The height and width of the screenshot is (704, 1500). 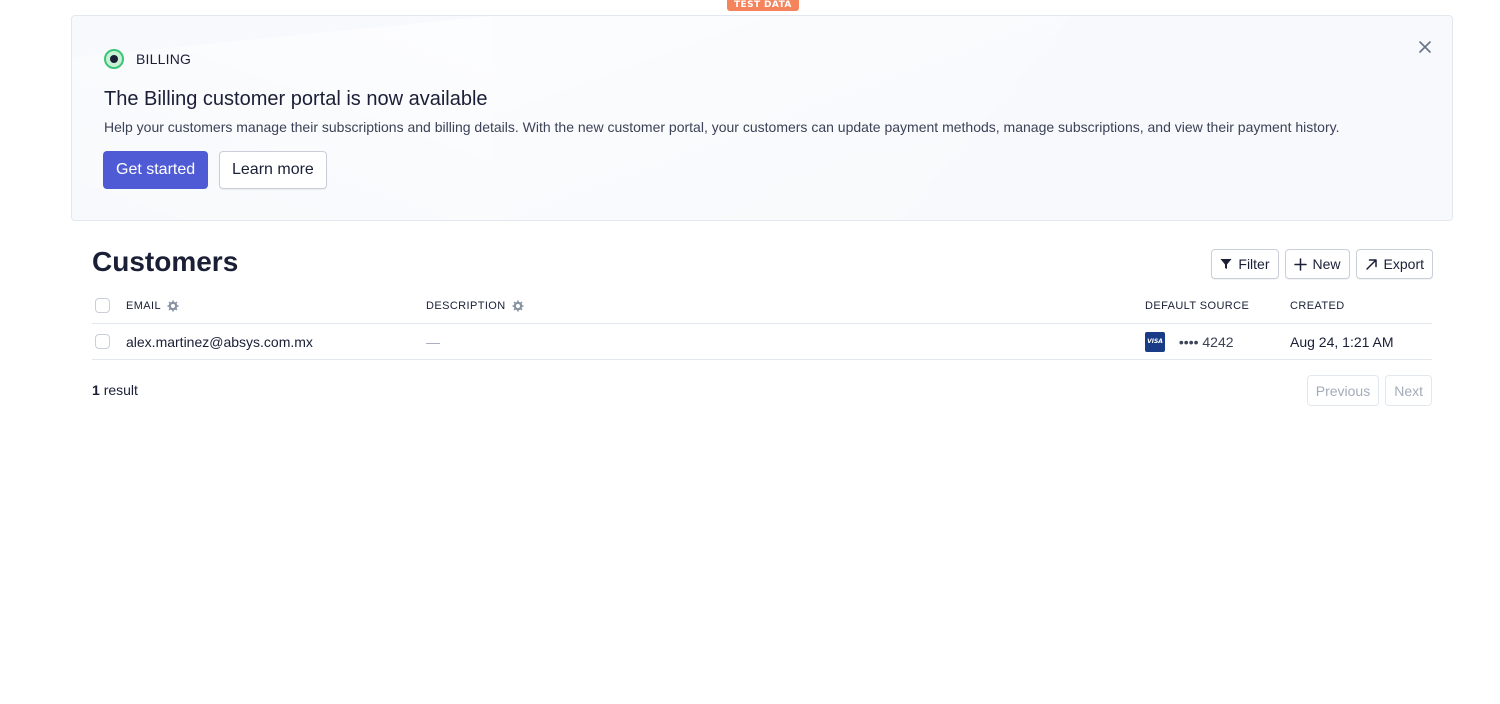 What do you see at coordinates (433, 342) in the screenshot?
I see `customer-description: —` at bounding box center [433, 342].